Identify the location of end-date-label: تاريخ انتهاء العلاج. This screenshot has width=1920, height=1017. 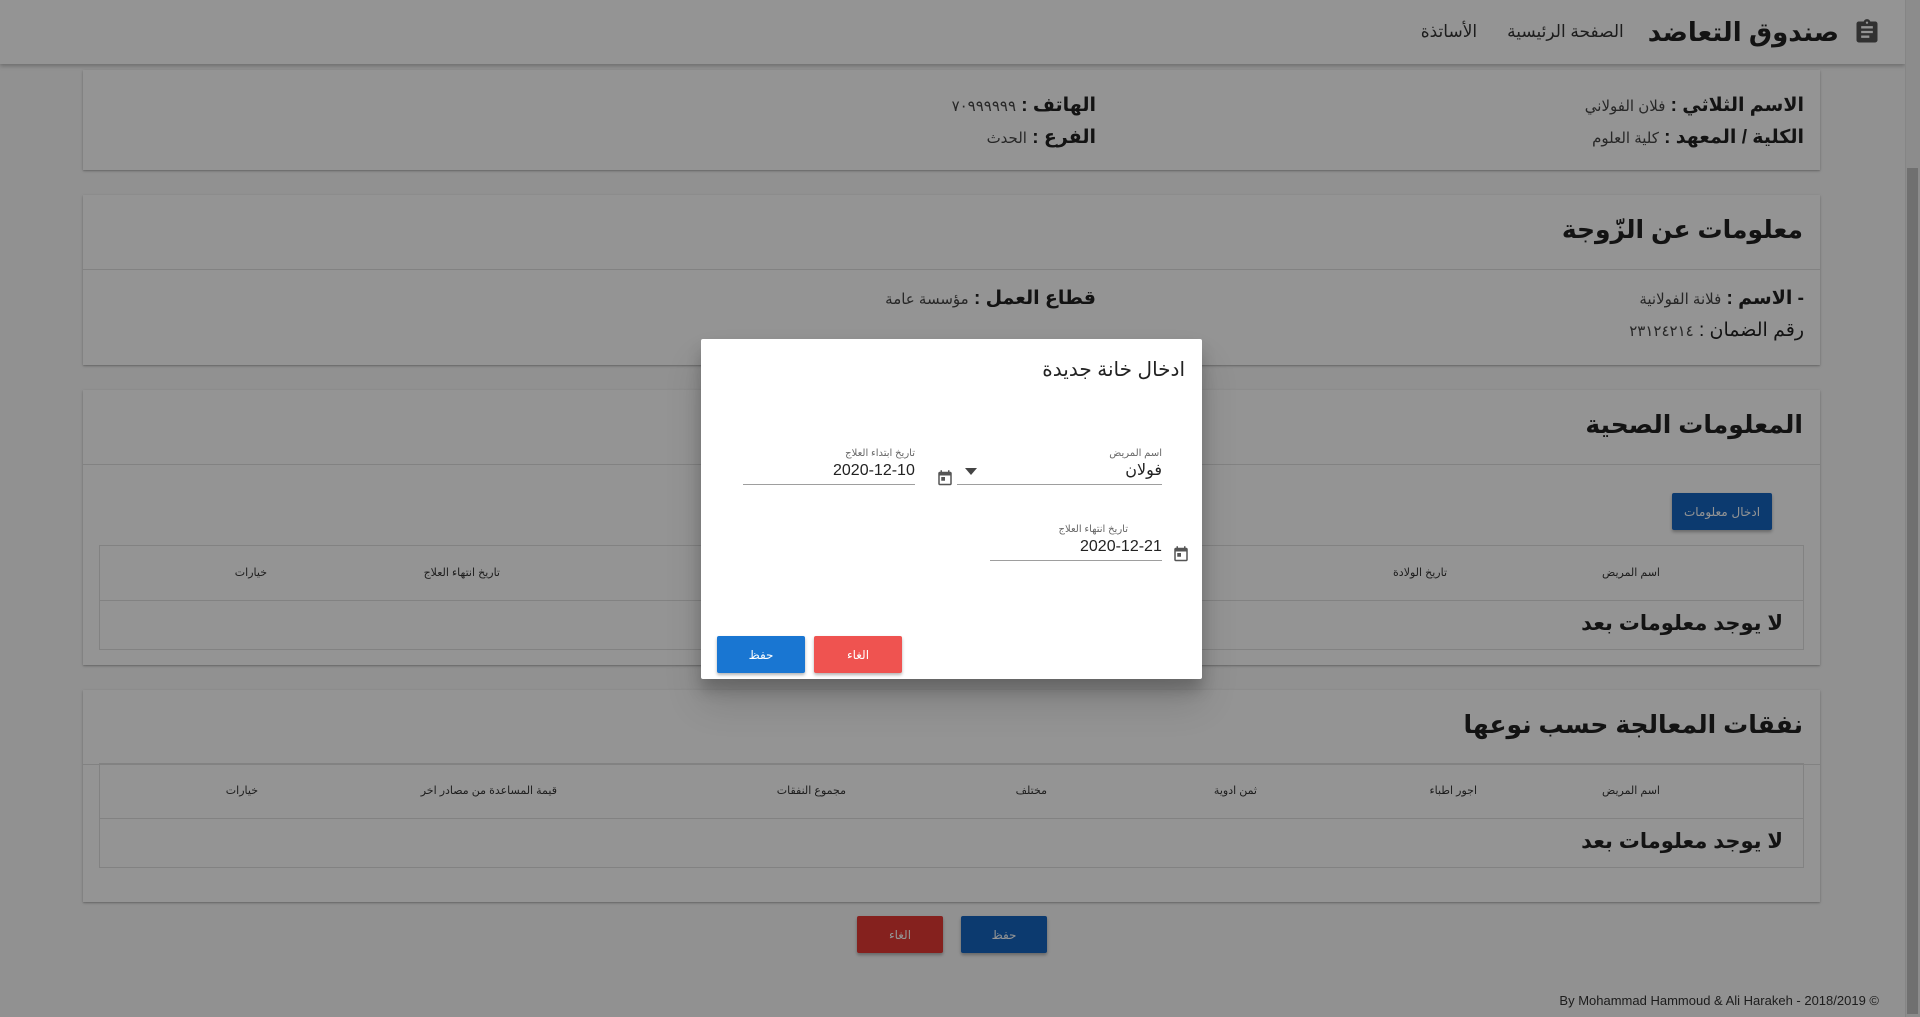
(1093, 529).